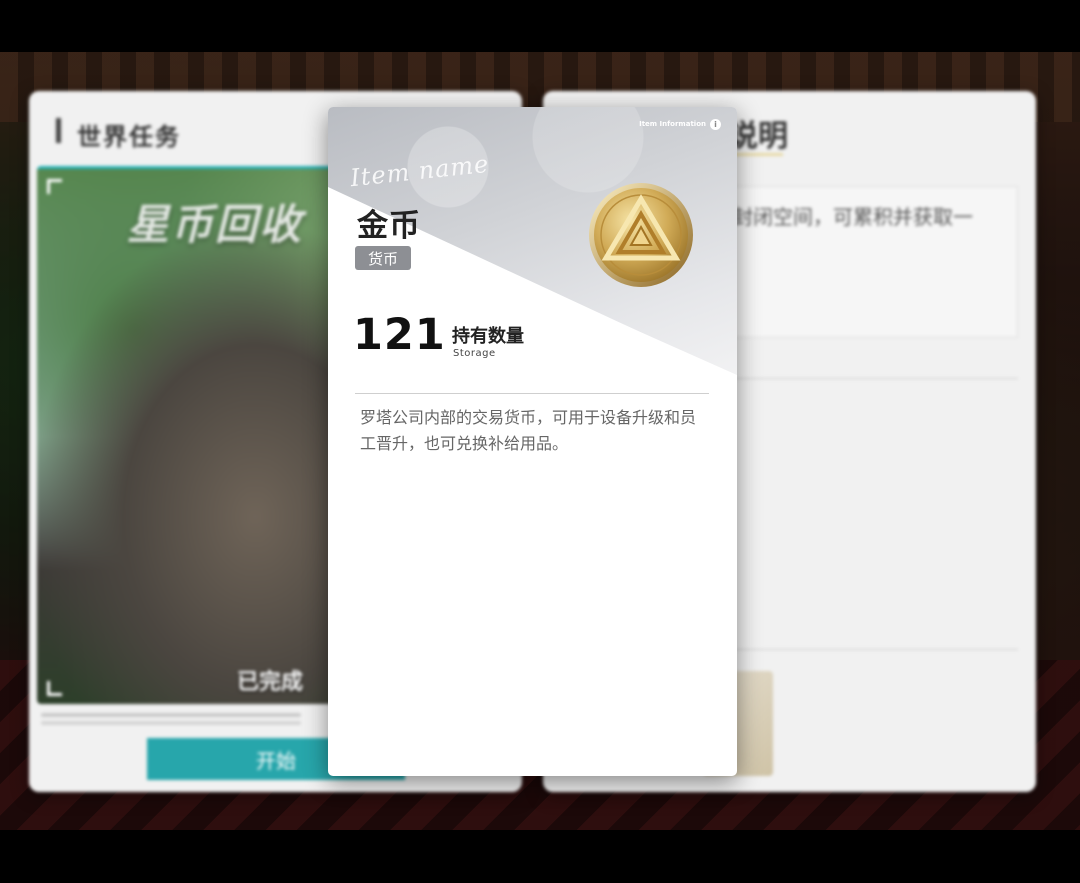  I want to click on task-fine-print, so click(171, 715).